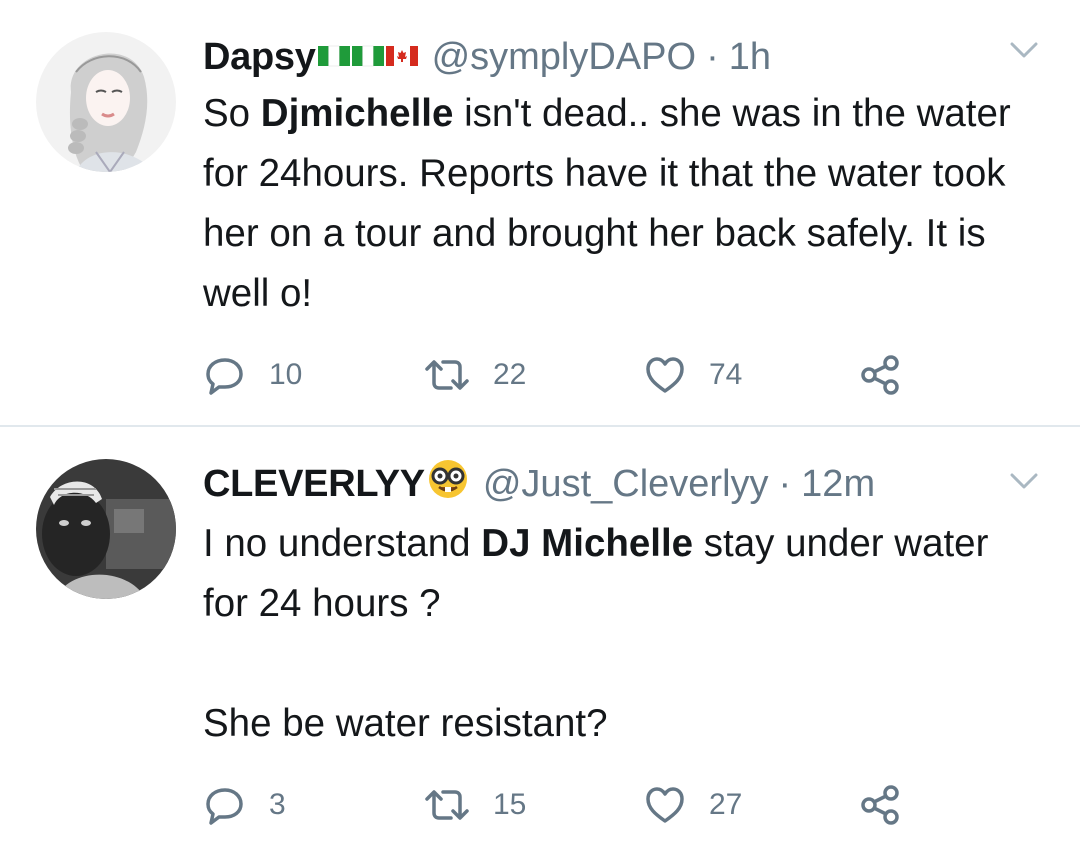 This screenshot has height=847, width=1080. I want to click on reply-count: 10, so click(286, 374).